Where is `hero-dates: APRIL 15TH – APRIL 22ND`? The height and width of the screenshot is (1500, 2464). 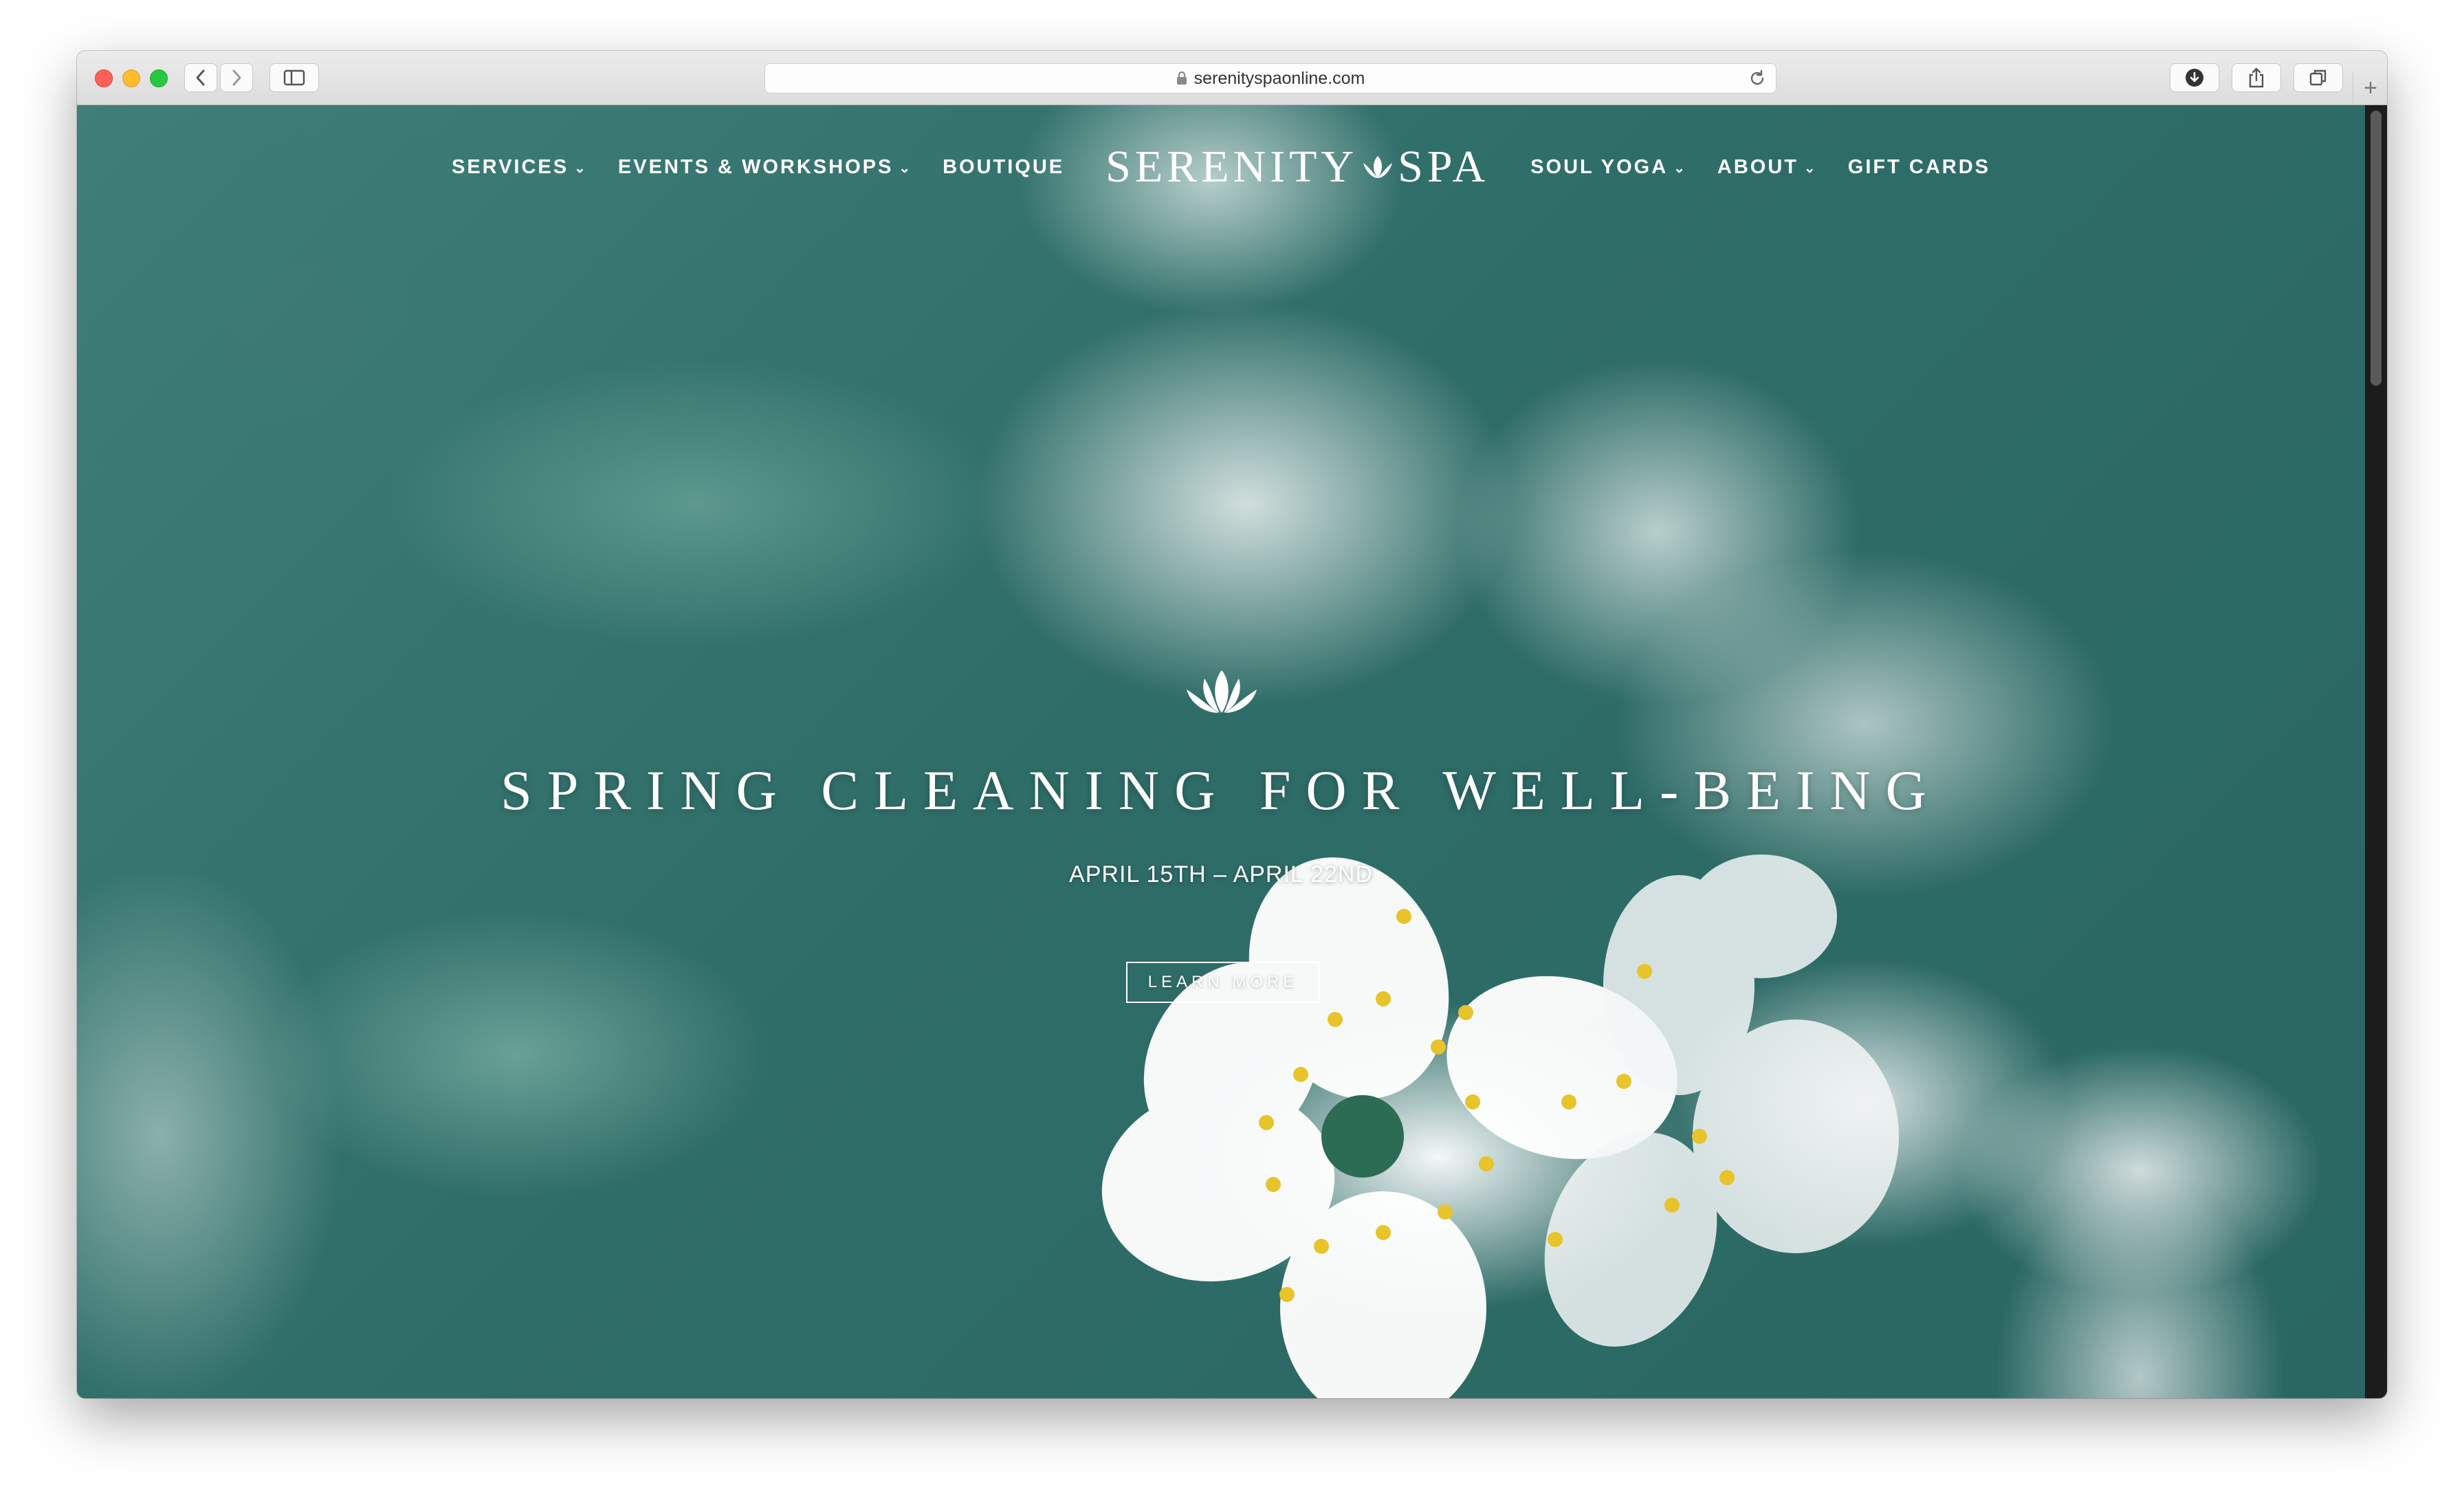 hero-dates: APRIL 15TH – APRIL 22ND is located at coordinates (1221, 874).